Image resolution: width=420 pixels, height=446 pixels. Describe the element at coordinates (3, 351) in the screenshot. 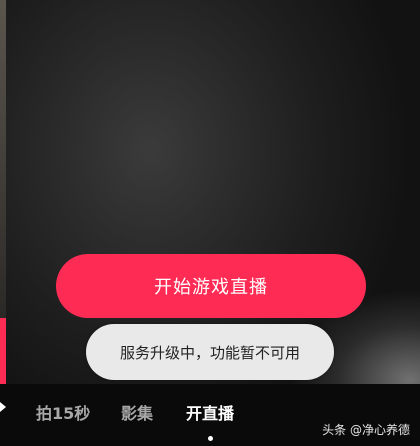

I see `left-accent-strip` at that location.